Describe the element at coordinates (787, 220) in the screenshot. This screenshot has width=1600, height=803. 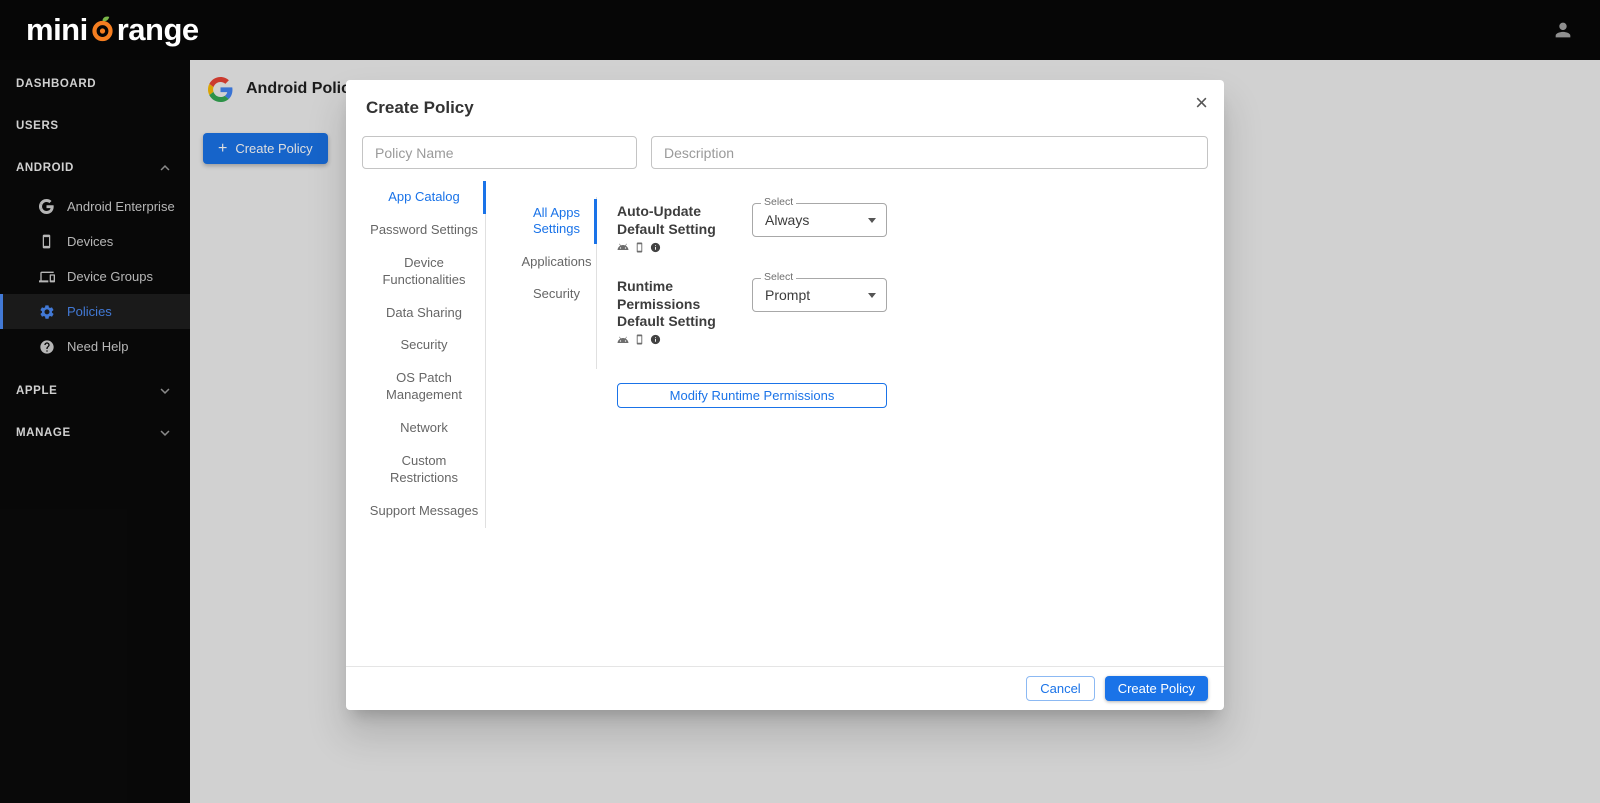
I see `select-value: Always` at that location.